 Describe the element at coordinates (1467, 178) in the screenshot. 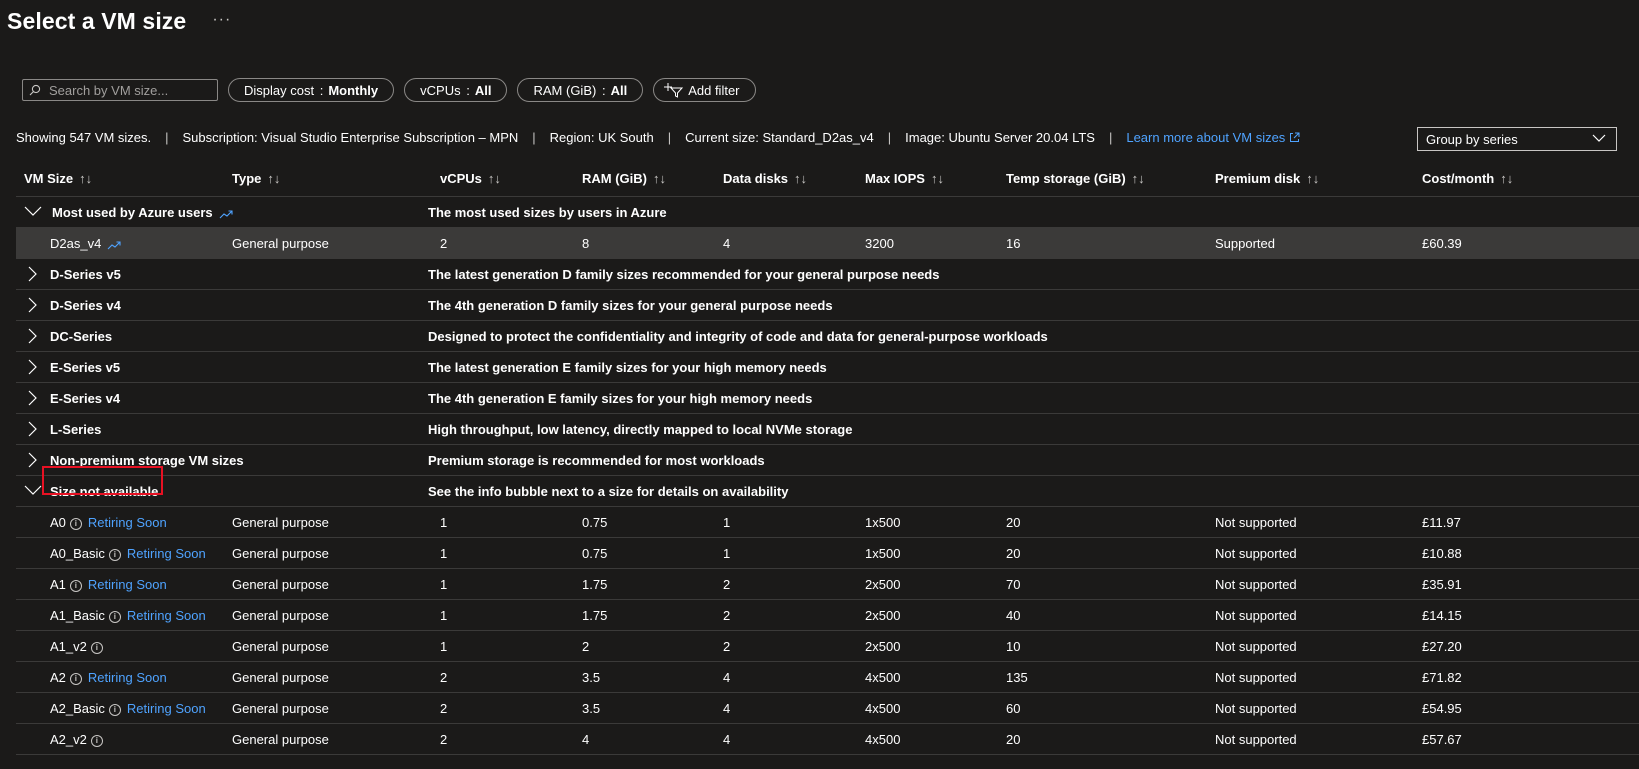

I see `col-cost: Cost/month ↑↓` at that location.